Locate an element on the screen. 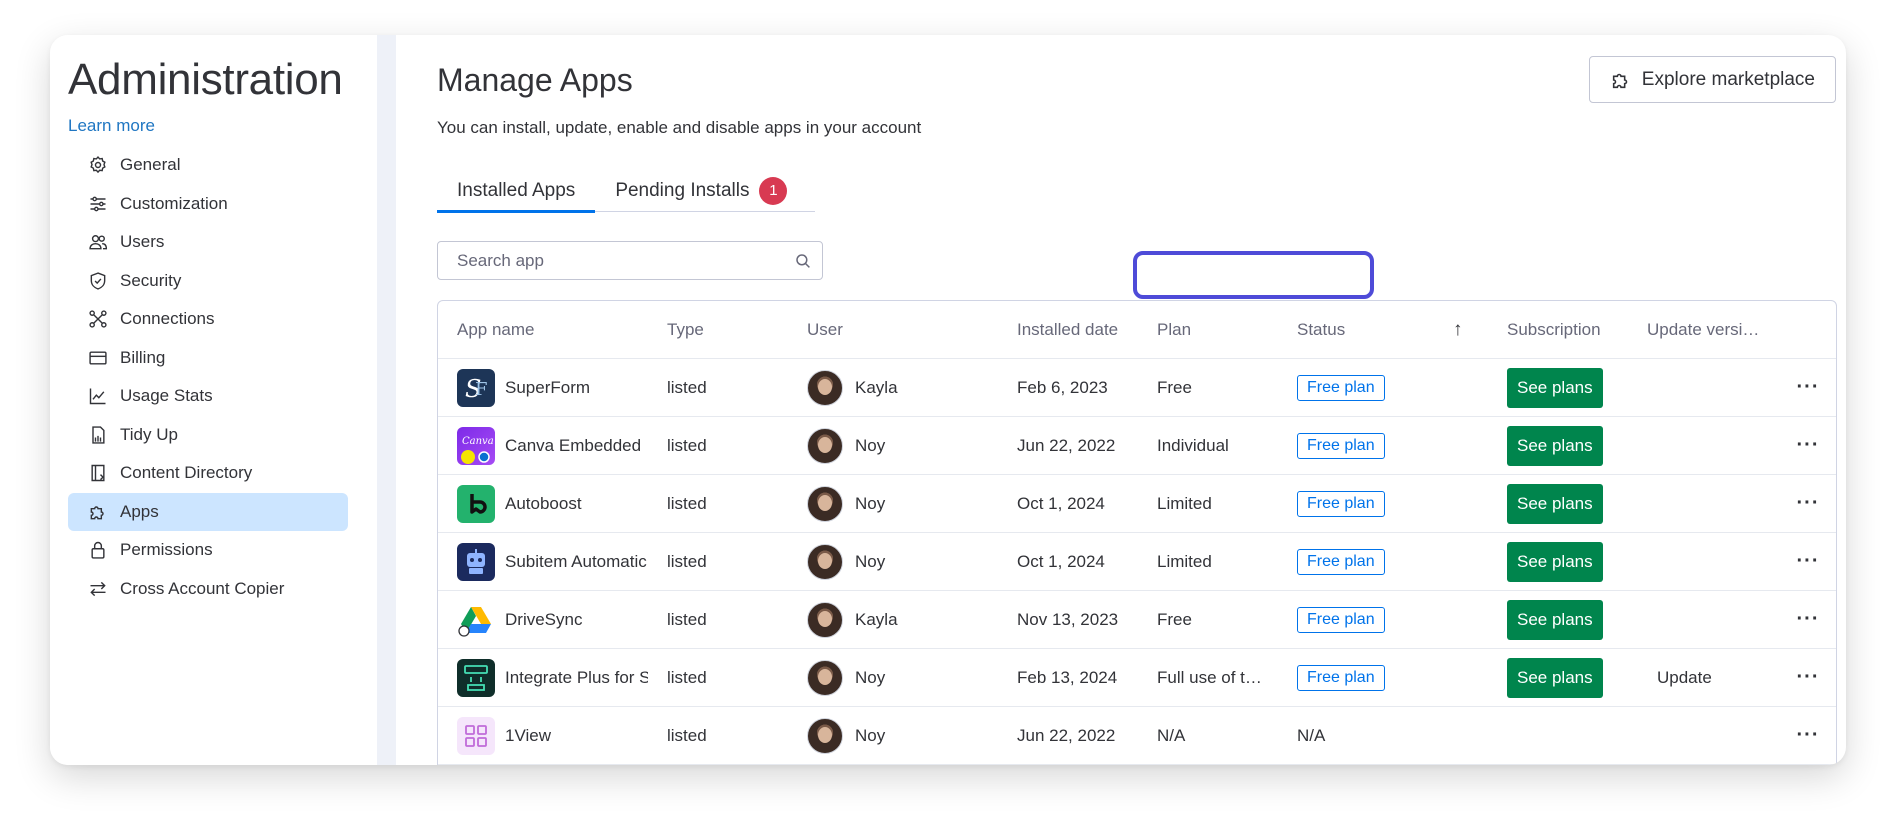 This screenshot has height=831, width=1896. sidebar-item-connections: Connections is located at coordinates (208, 319).